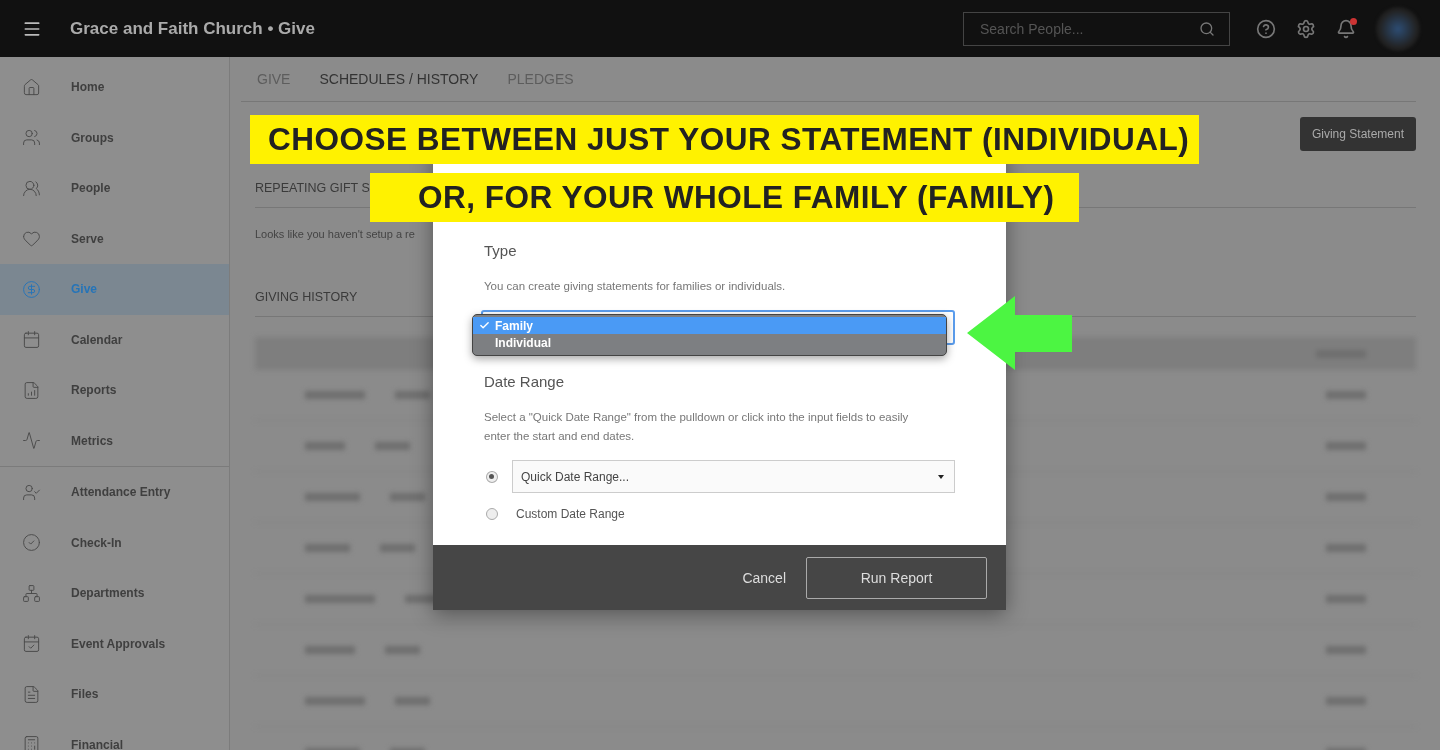  Describe the element at coordinates (31, 742) in the screenshot. I see `calculator-icon` at that location.